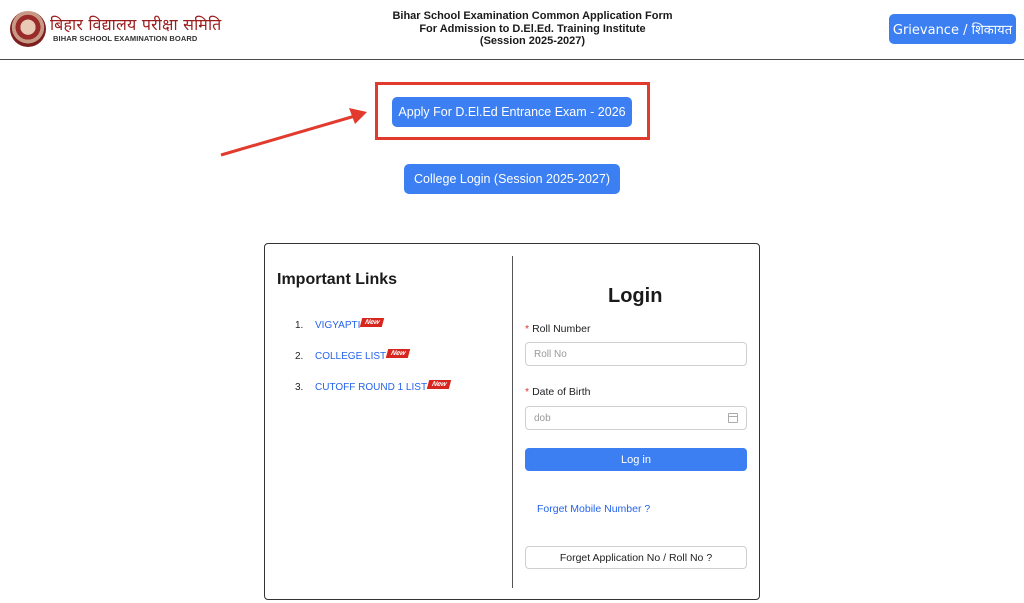 The image size is (1024, 603). What do you see at coordinates (512, 112) in the screenshot?
I see `apply-entrance-exam-button: Apply For D.El.Ed Entrance Exam - 2026` at bounding box center [512, 112].